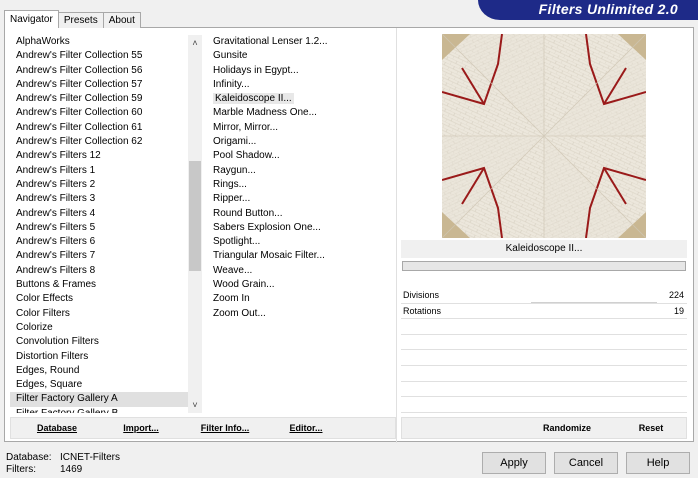  I want to click on category-item: Distortion Filters, so click(99, 357).